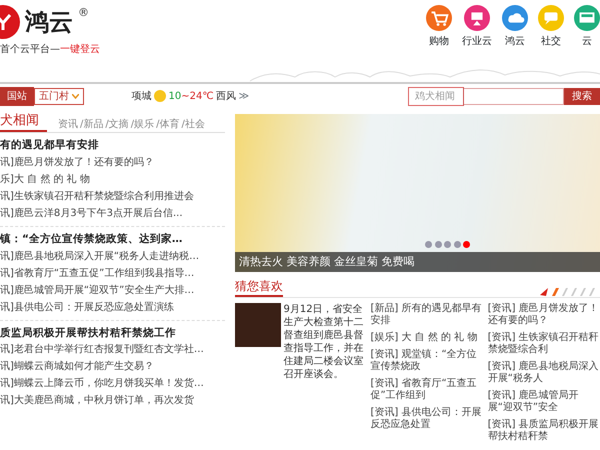 The height and width of the screenshot is (450, 600). What do you see at coordinates (439, 18) in the screenshot?
I see `cart-icon` at bounding box center [439, 18].